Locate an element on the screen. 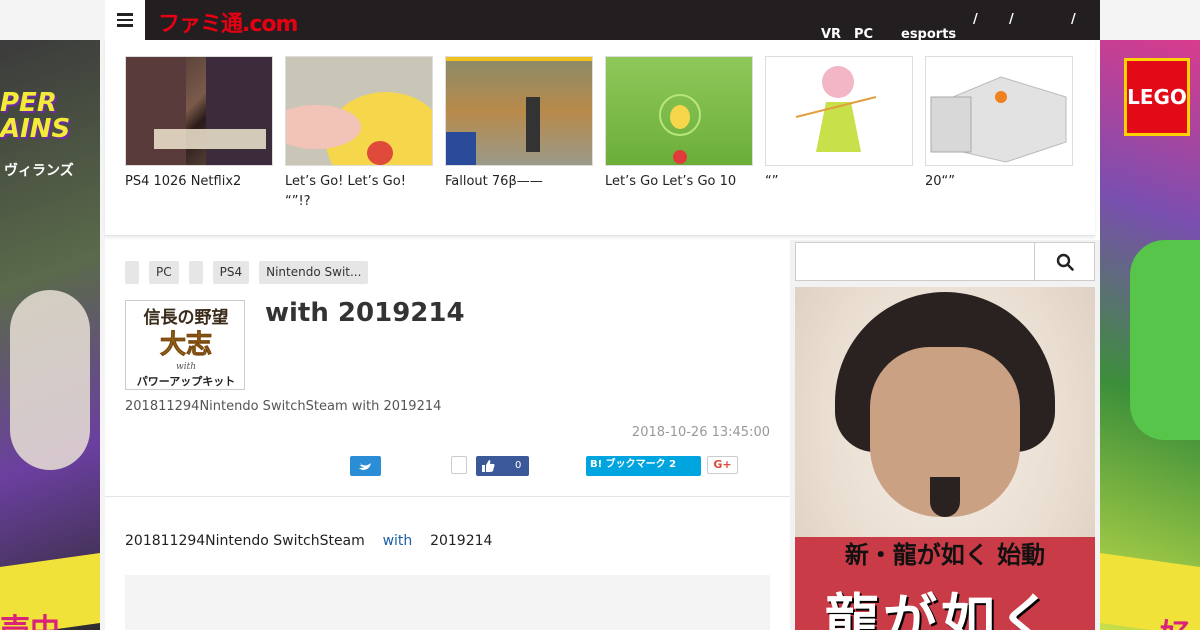  carousel-card: 20“” is located at coordinates (999, 124).